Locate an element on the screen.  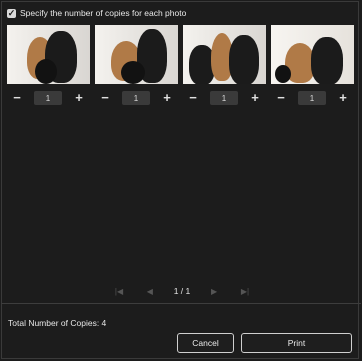
previous-page-icon: ◀ is located at coordinates (150, 291).